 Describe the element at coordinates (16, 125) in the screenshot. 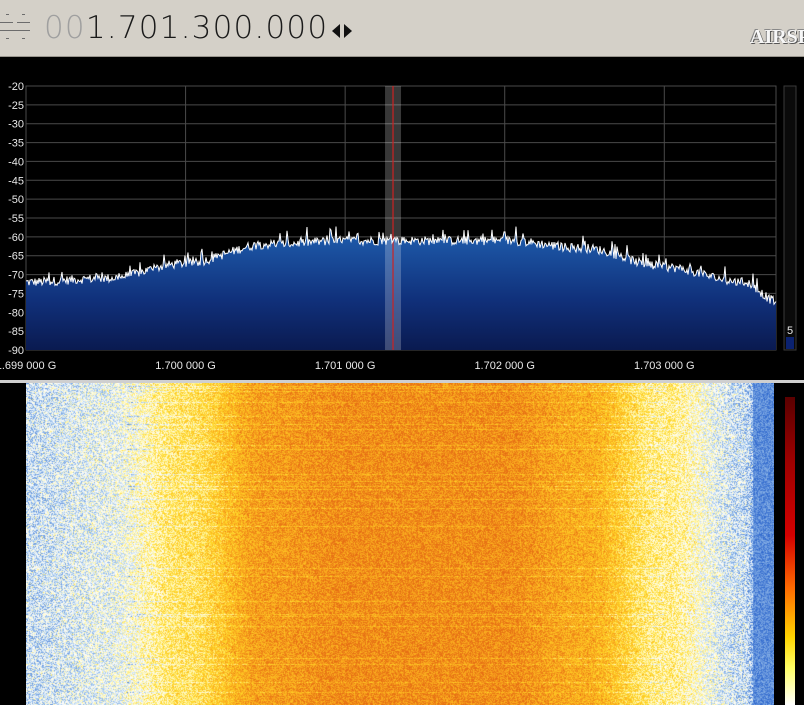

I see `y-tick-label: -30` at that location.